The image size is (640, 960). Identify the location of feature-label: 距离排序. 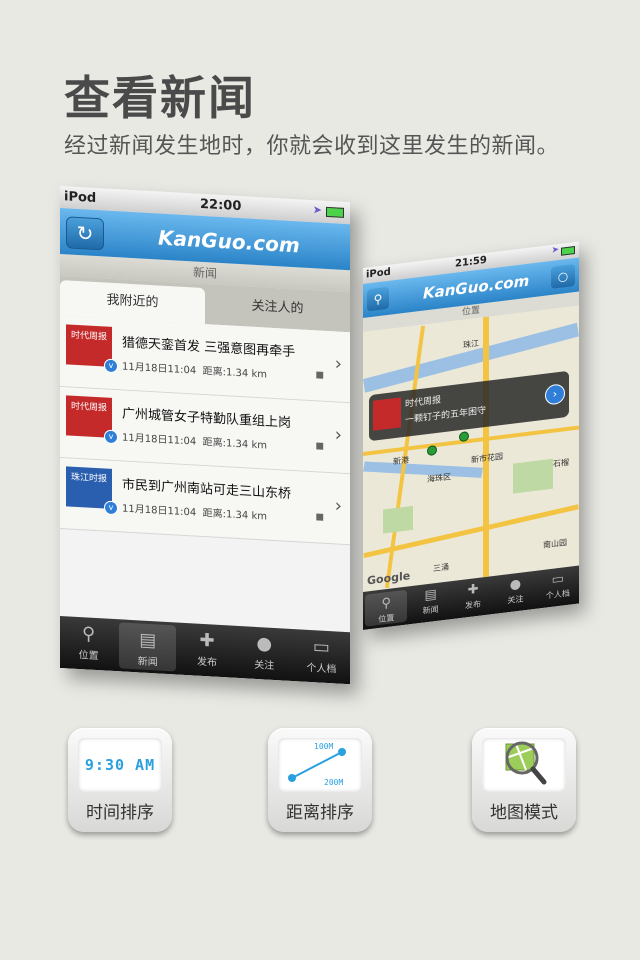
(320, 813).